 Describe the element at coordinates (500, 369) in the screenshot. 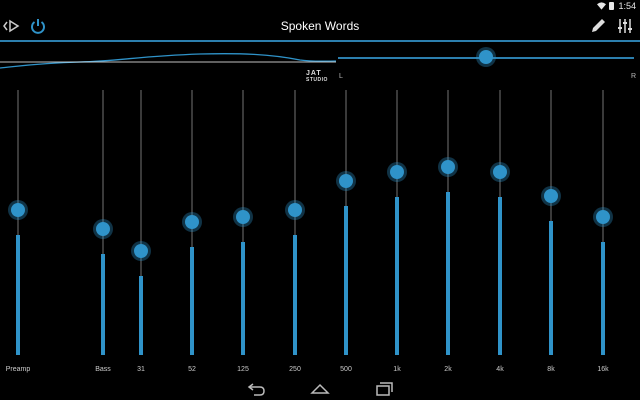

I see `band-4k-label: 4k` at that location.